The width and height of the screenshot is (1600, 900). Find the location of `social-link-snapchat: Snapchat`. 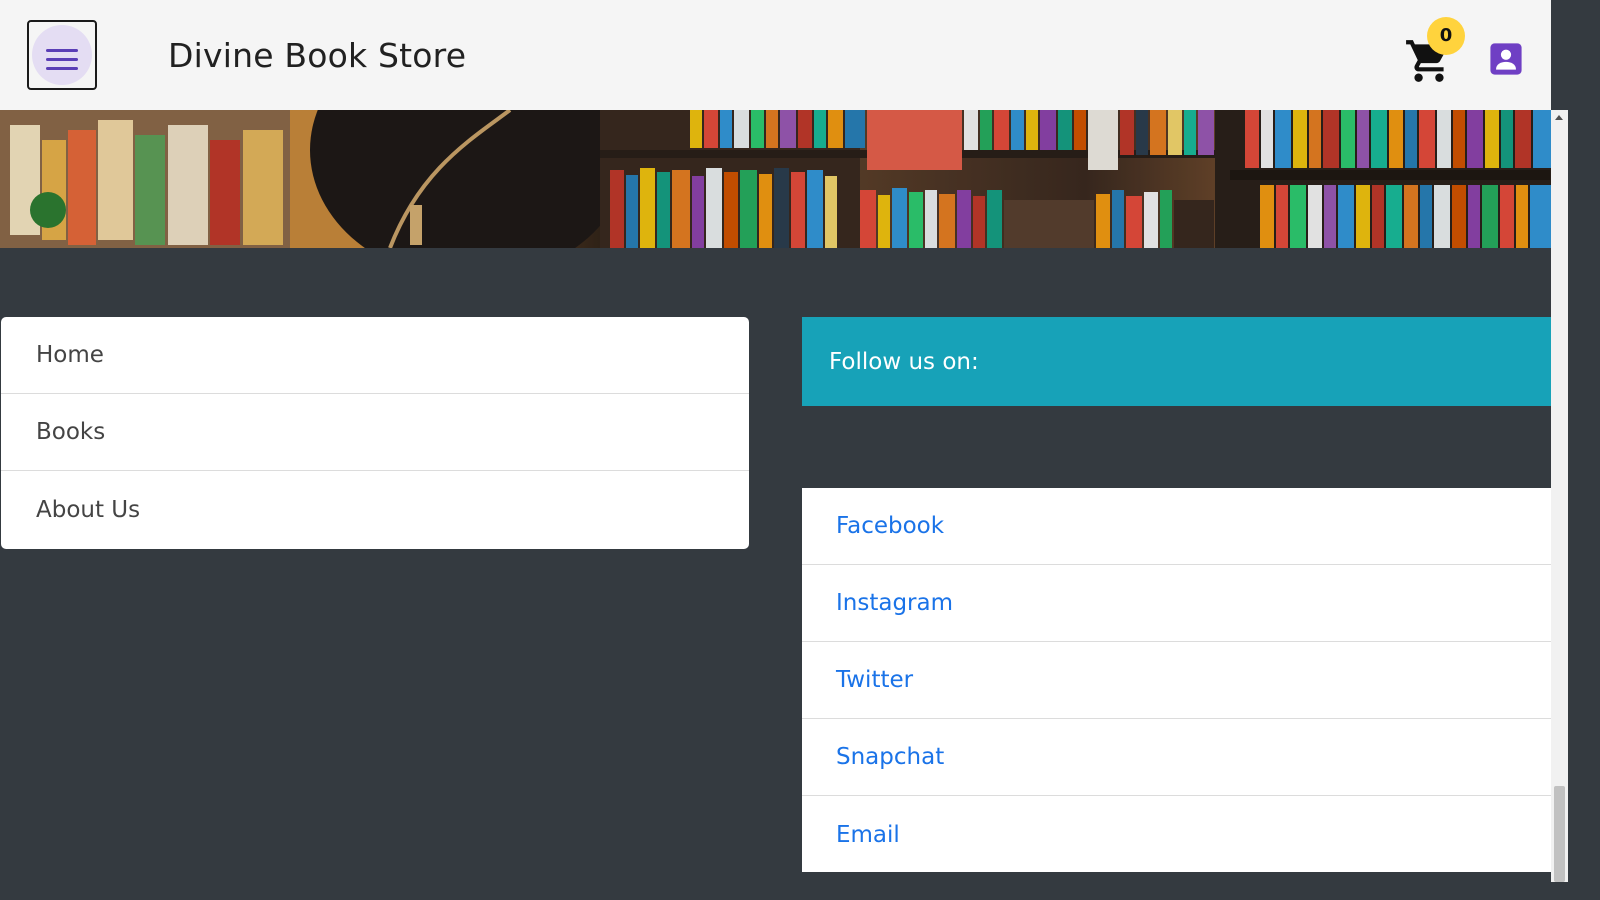

social-link-snapchat: Snapchat is located at coordinates (1176, 757).